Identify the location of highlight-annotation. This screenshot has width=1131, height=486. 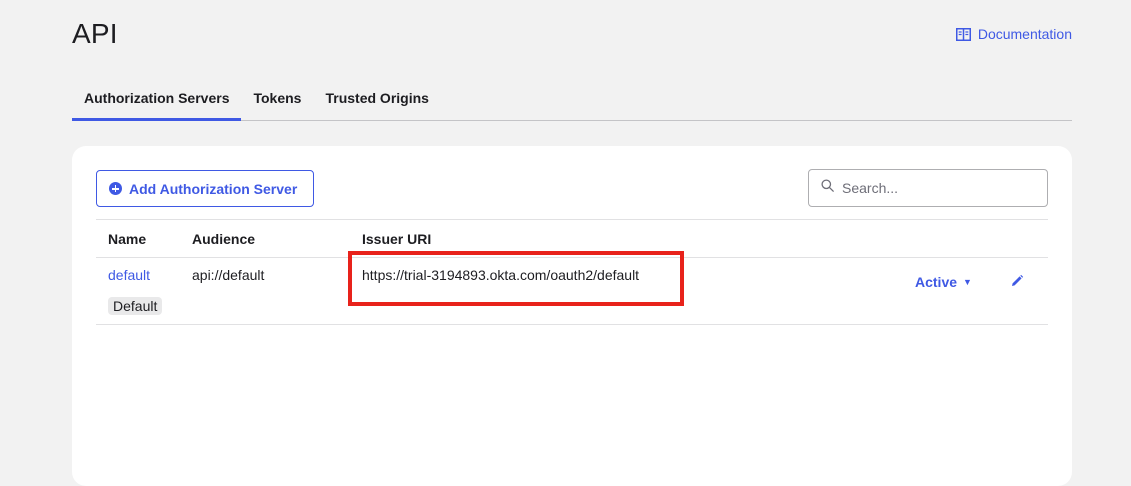
(516, 278).